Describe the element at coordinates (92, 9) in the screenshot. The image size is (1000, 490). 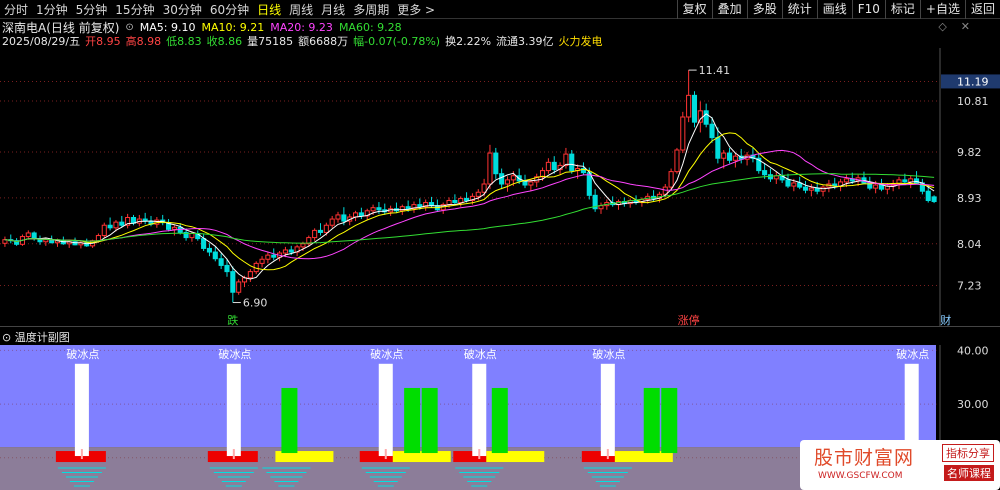
I see `period-tab: 5分钟` at that location.